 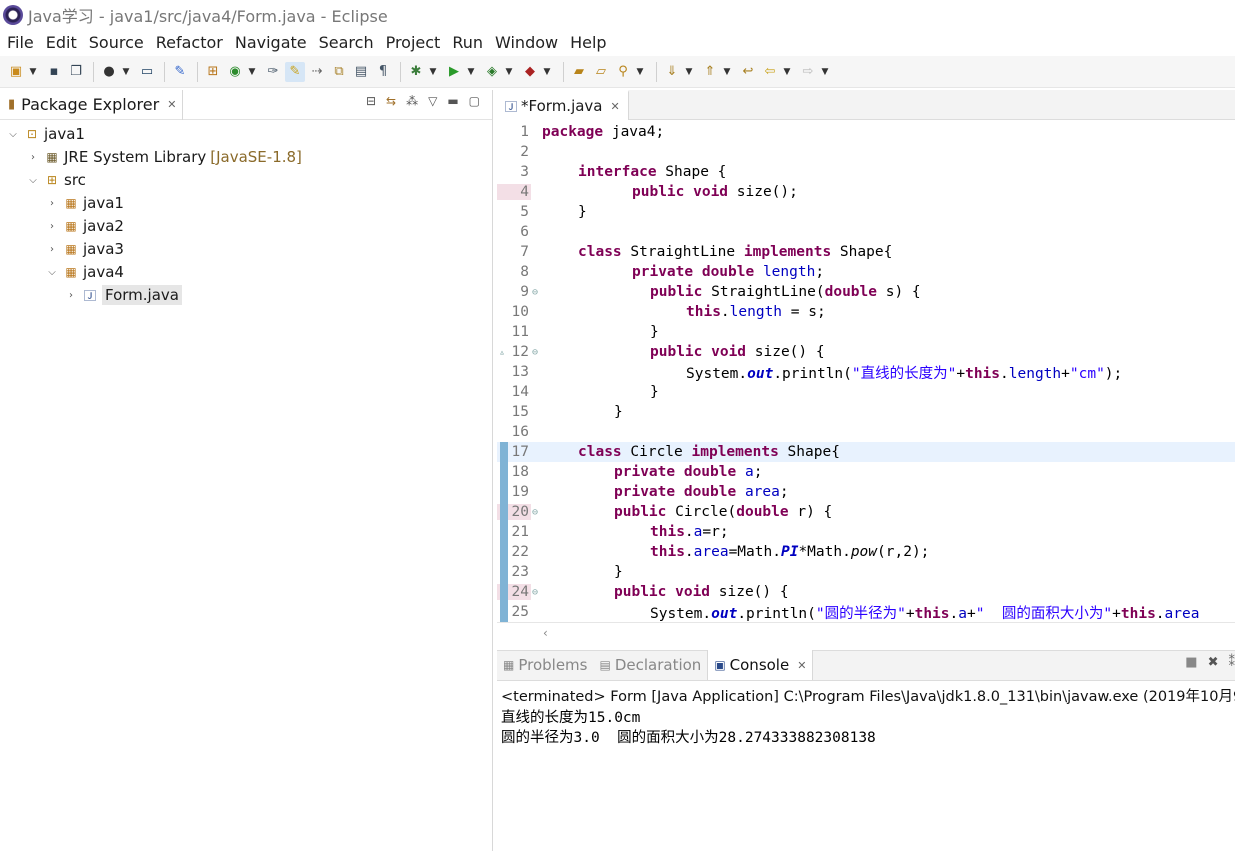 I want to click on code-line: 18 private double a;, so click(x=866, y=472).